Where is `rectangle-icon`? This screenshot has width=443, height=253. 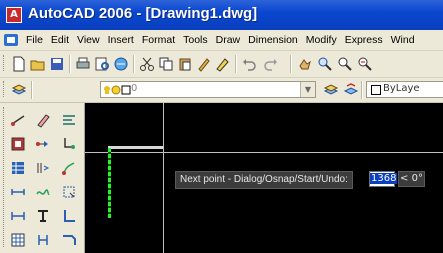
rectangle-icon is located at coordinates (18, 144).